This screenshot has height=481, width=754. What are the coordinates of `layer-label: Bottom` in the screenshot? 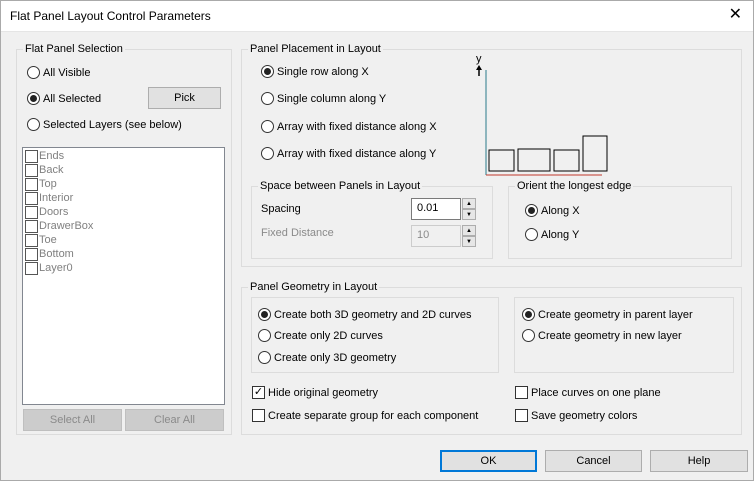 It's located at (56, 254).